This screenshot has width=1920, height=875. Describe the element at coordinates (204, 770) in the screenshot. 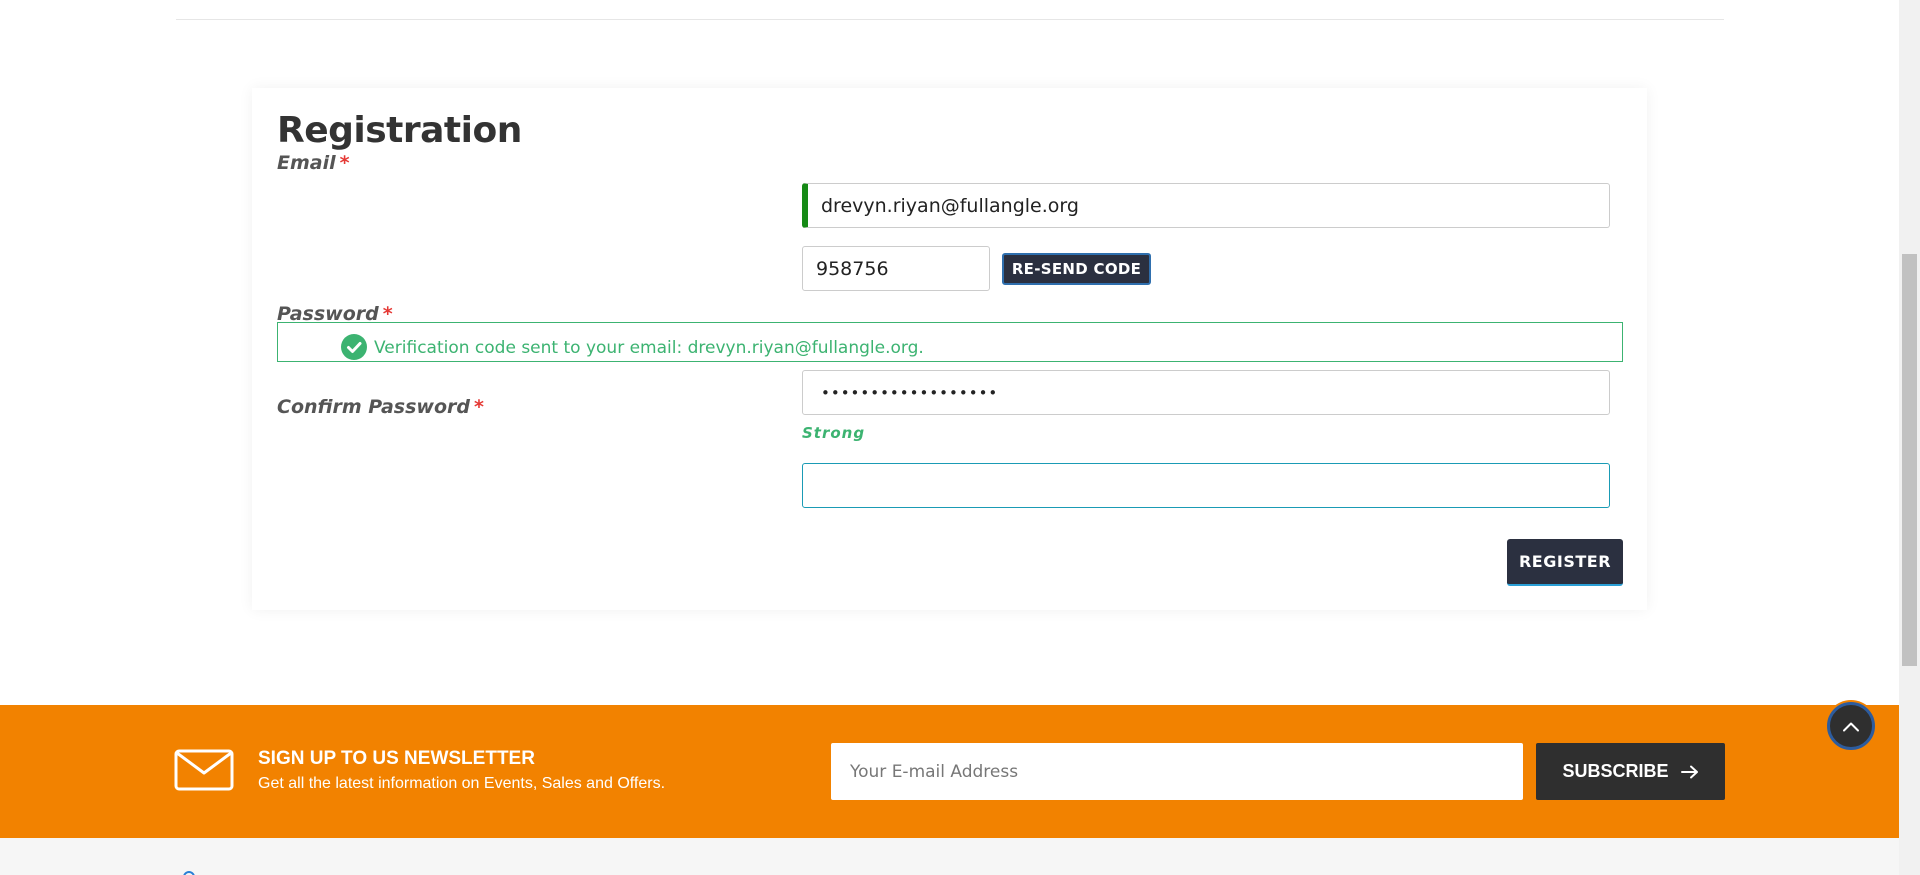

I see `mail-icon` at that location.